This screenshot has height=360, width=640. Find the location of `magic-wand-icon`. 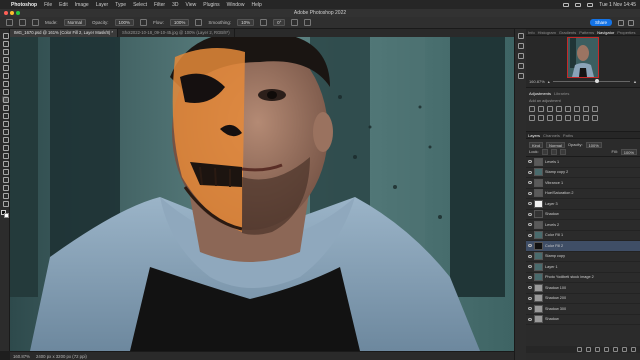

magic-wand-icon is located at coordinates (5, 59).